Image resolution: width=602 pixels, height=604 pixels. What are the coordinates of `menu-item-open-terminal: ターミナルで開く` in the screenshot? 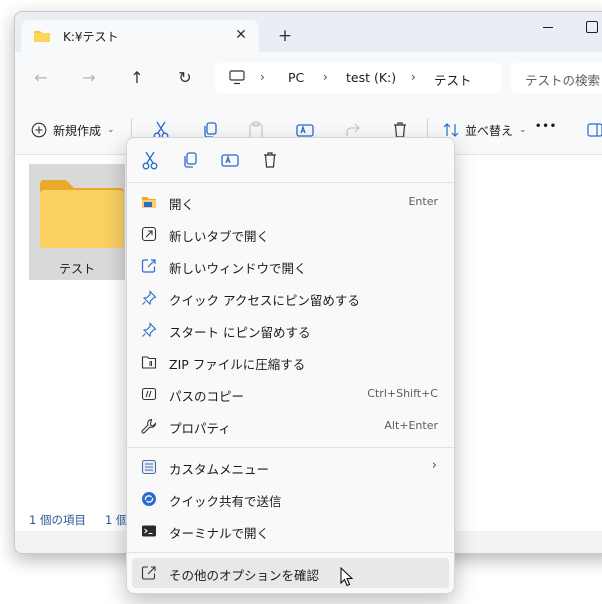 It's located at (290, 531).